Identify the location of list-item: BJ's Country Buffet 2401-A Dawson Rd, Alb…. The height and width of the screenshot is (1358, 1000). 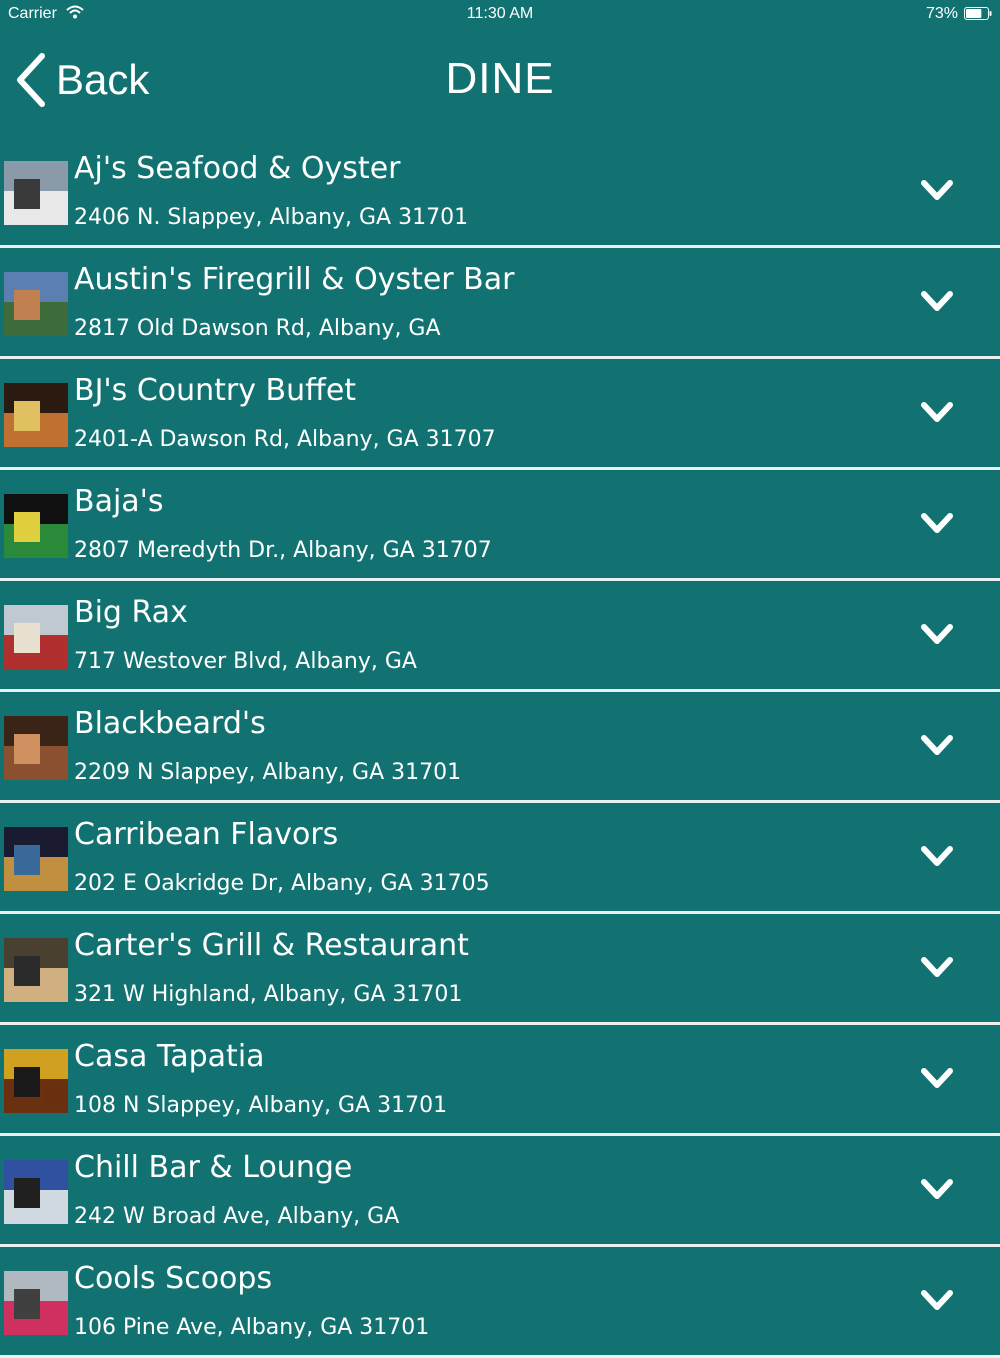
(500, 414).